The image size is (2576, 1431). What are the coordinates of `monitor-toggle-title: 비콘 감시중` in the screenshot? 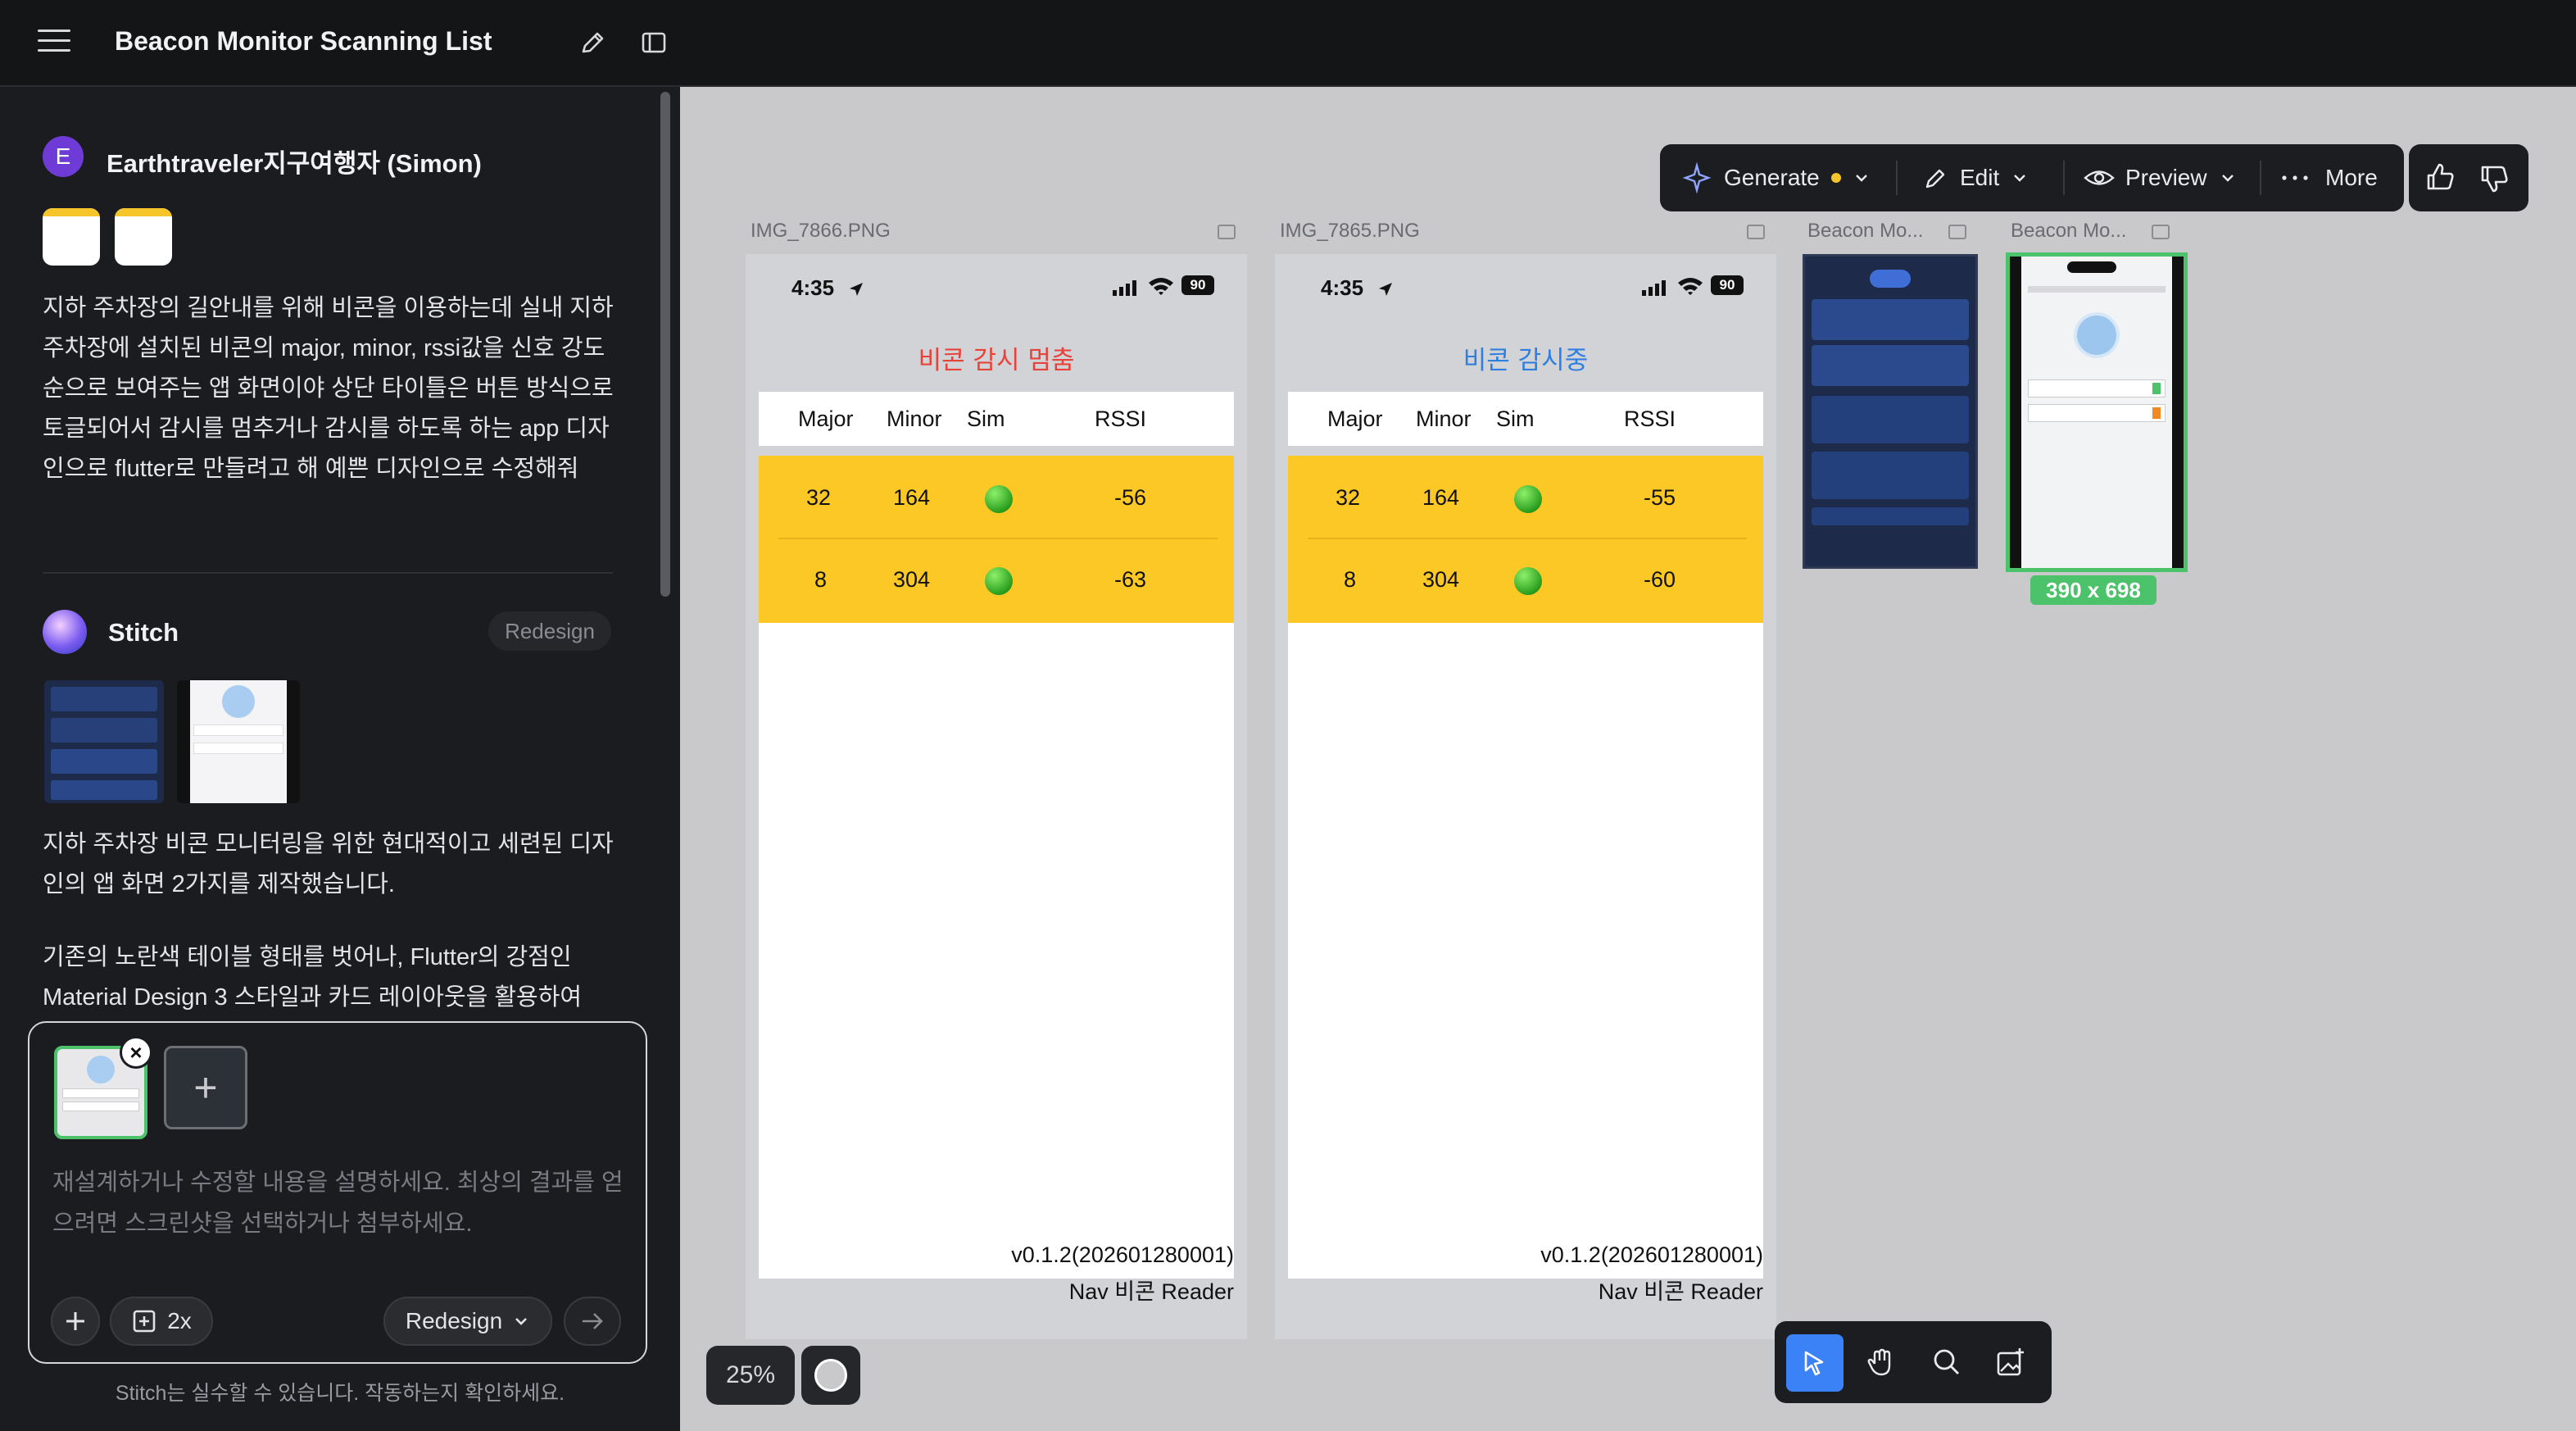 It's located at (1525, 357).